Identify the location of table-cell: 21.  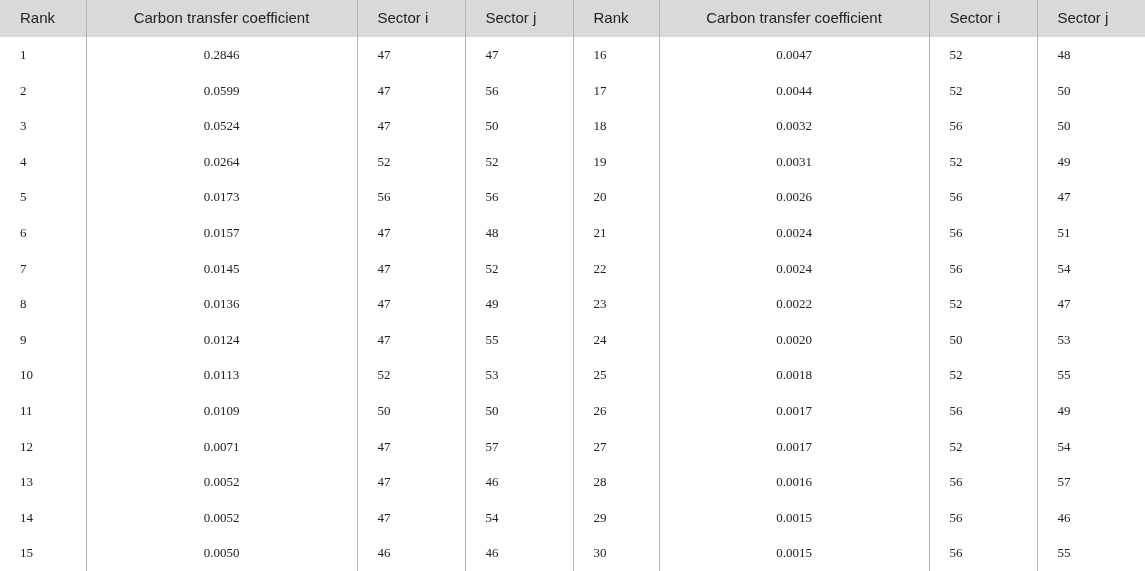
(616, 232).